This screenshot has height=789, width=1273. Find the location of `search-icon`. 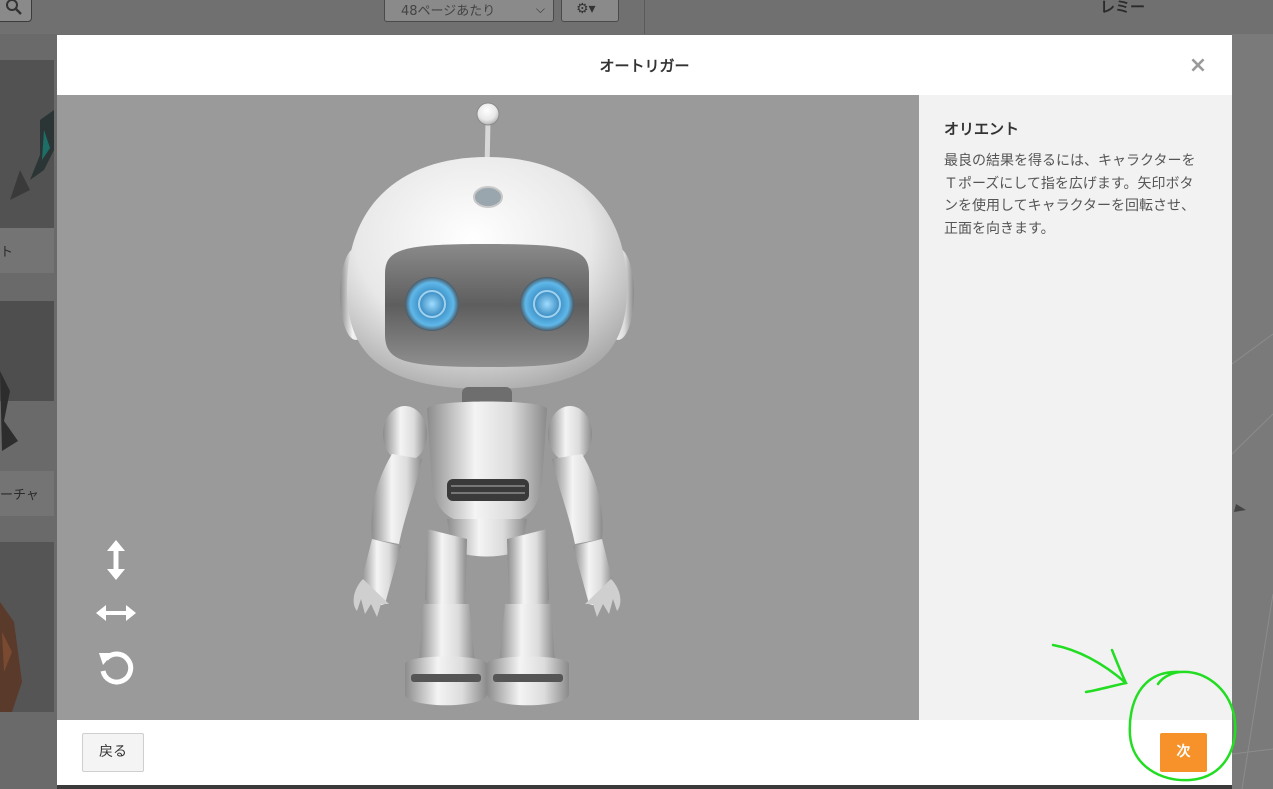

search-icon is located at coordinates (14, 7).